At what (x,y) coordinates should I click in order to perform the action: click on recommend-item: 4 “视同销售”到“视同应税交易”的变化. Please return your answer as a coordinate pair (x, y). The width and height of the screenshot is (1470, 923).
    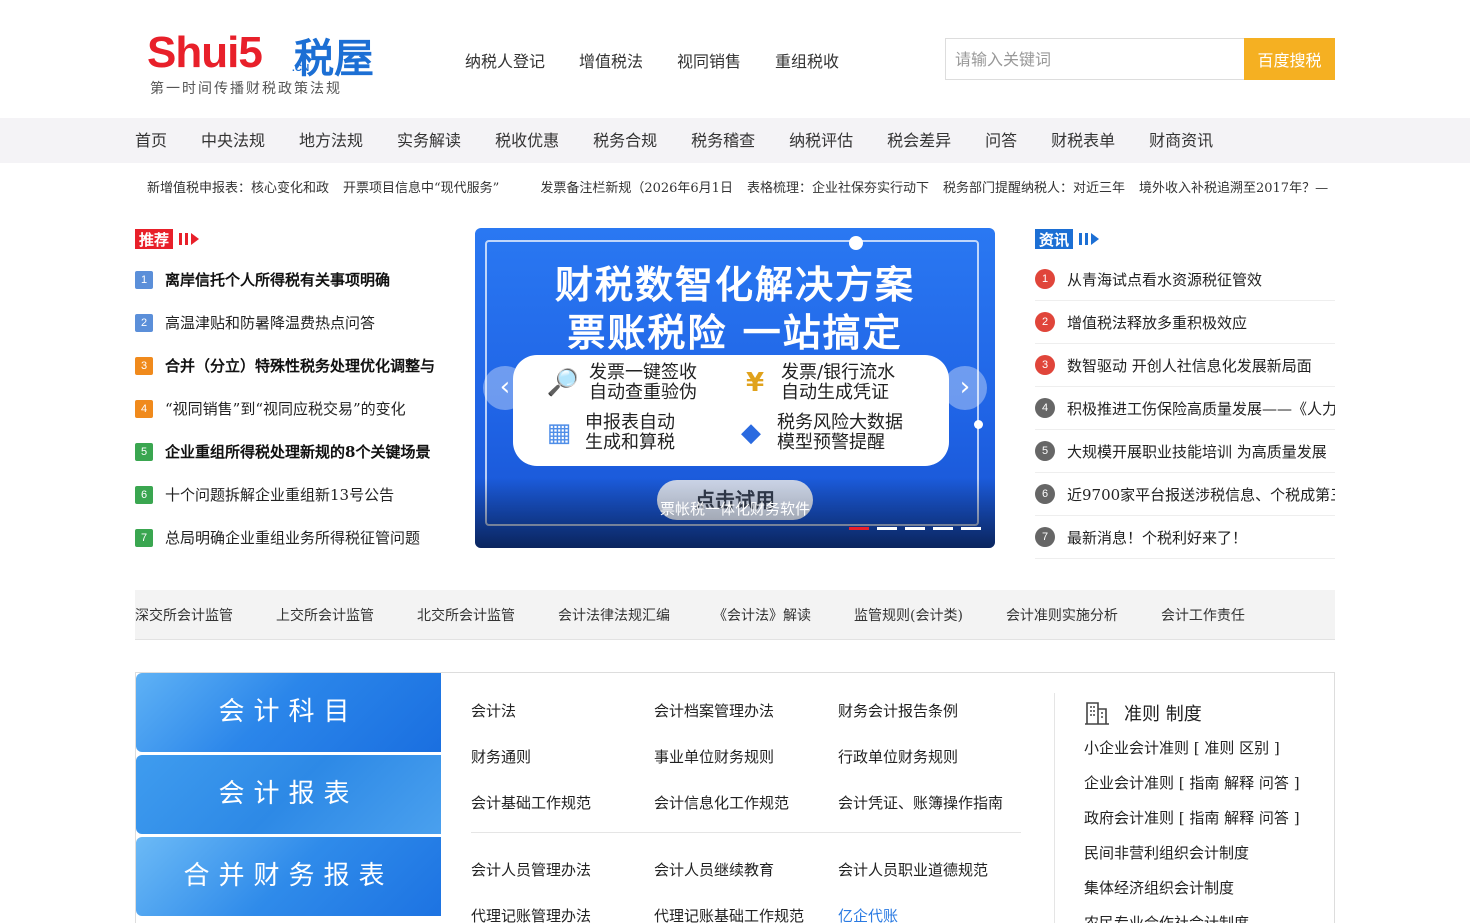
    Looking at the image, I should click on (285, 408).